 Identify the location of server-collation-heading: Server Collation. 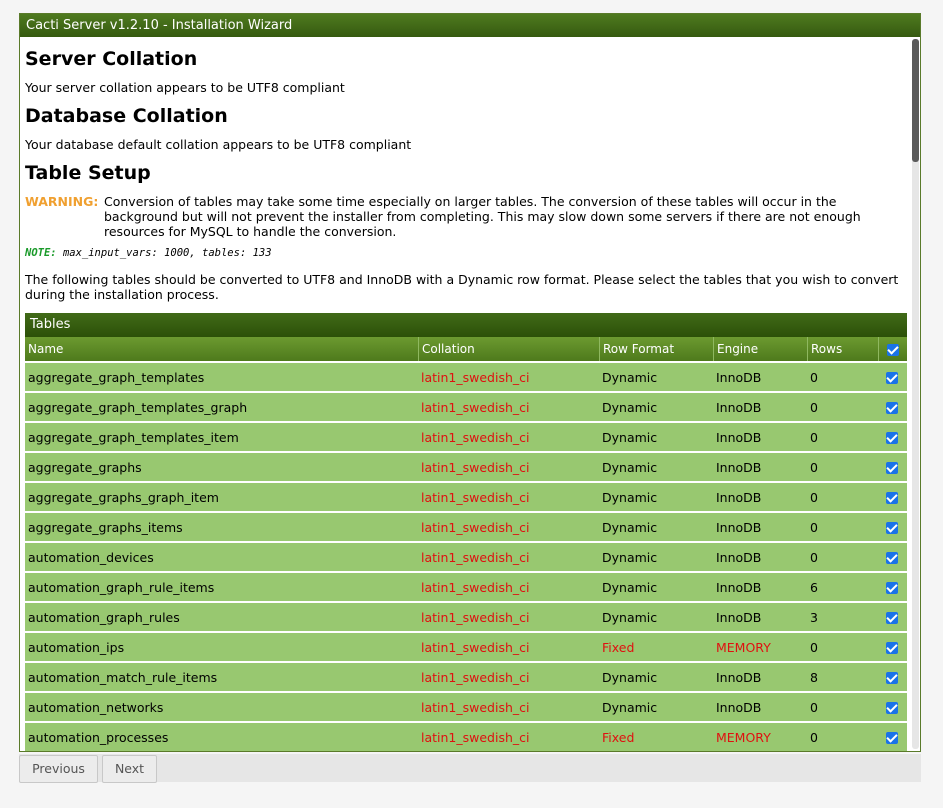
(111, 59).